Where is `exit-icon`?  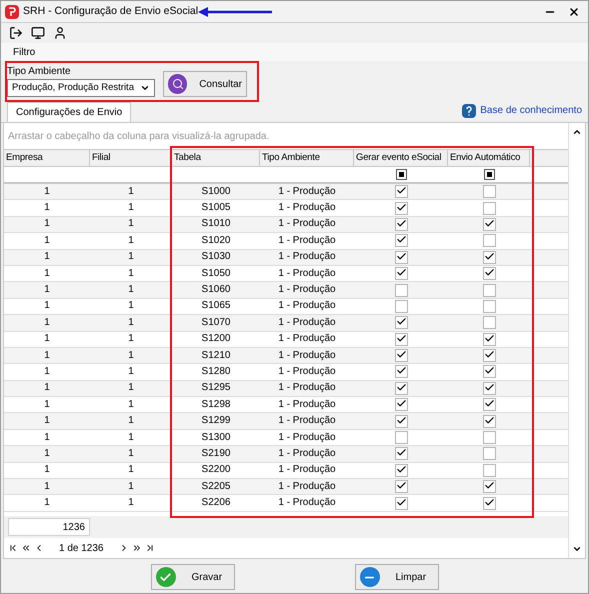
exit-icon is located at coordinates (16, 33).